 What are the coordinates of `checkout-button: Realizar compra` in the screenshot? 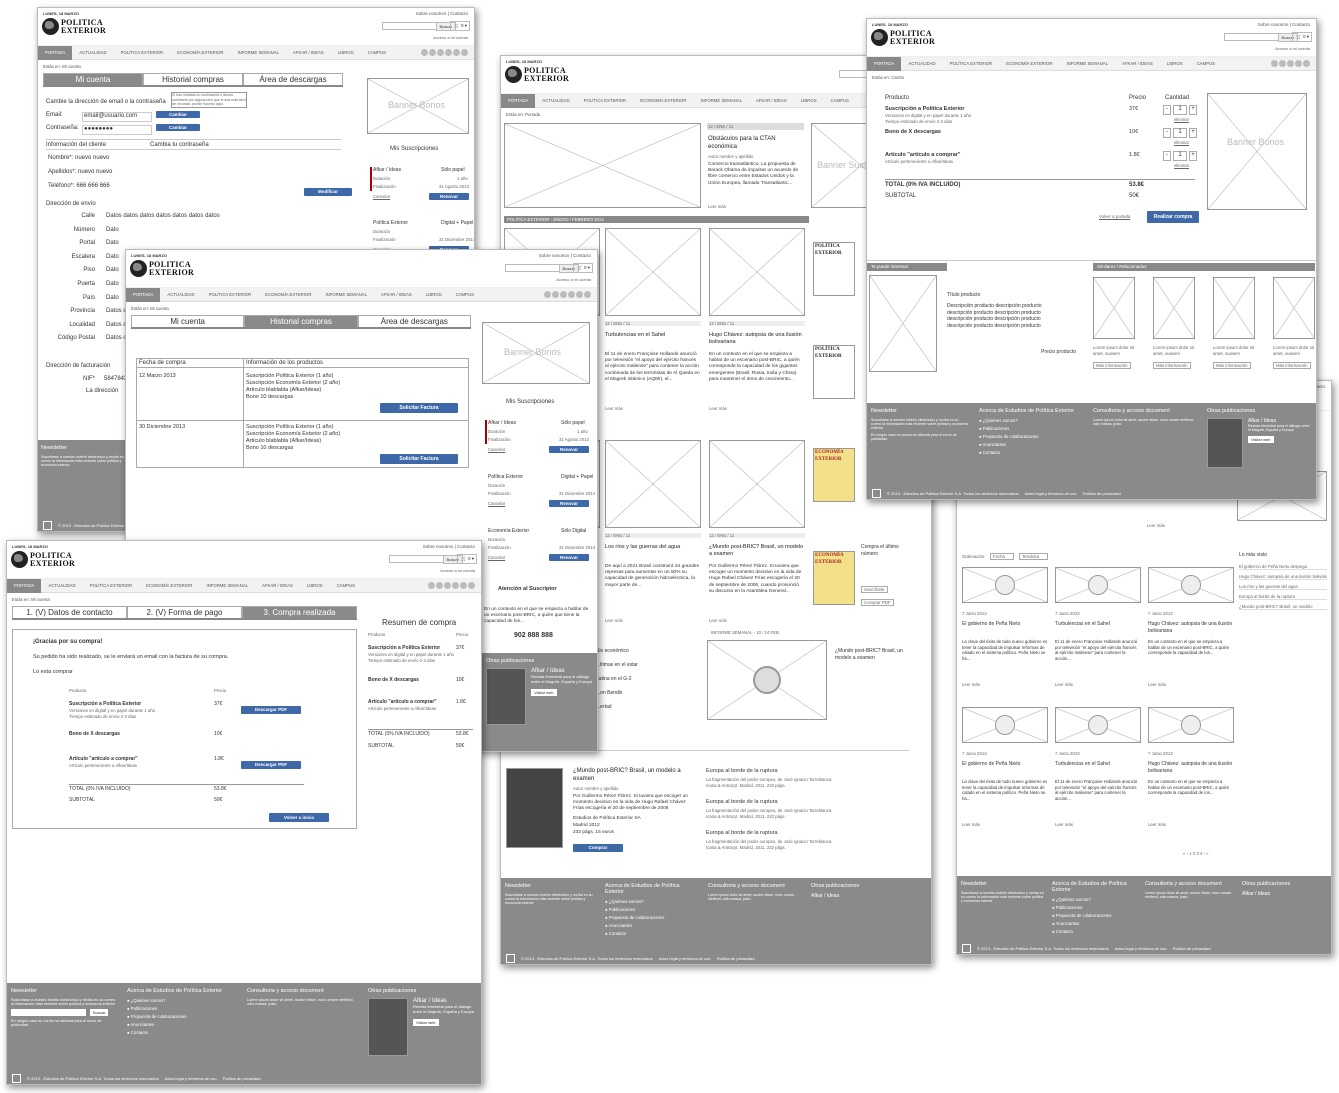 It's located at (1173, 217).